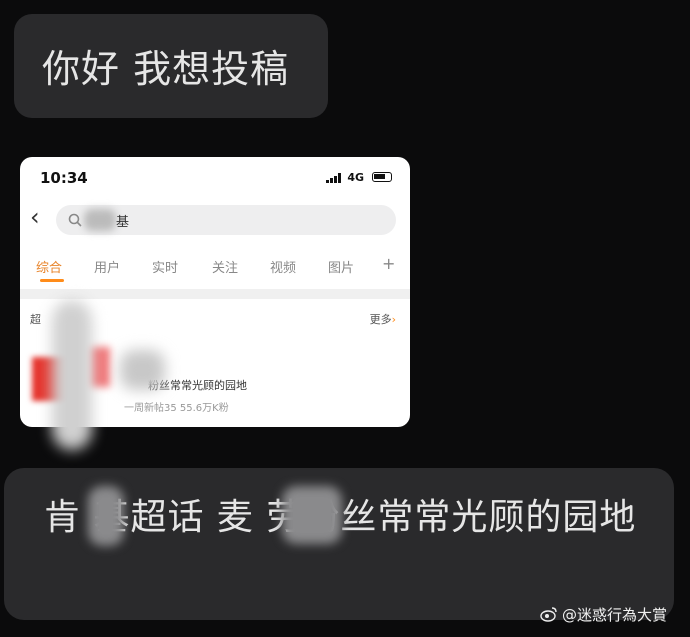  I want to click on signal-icon, so click(334, 178).